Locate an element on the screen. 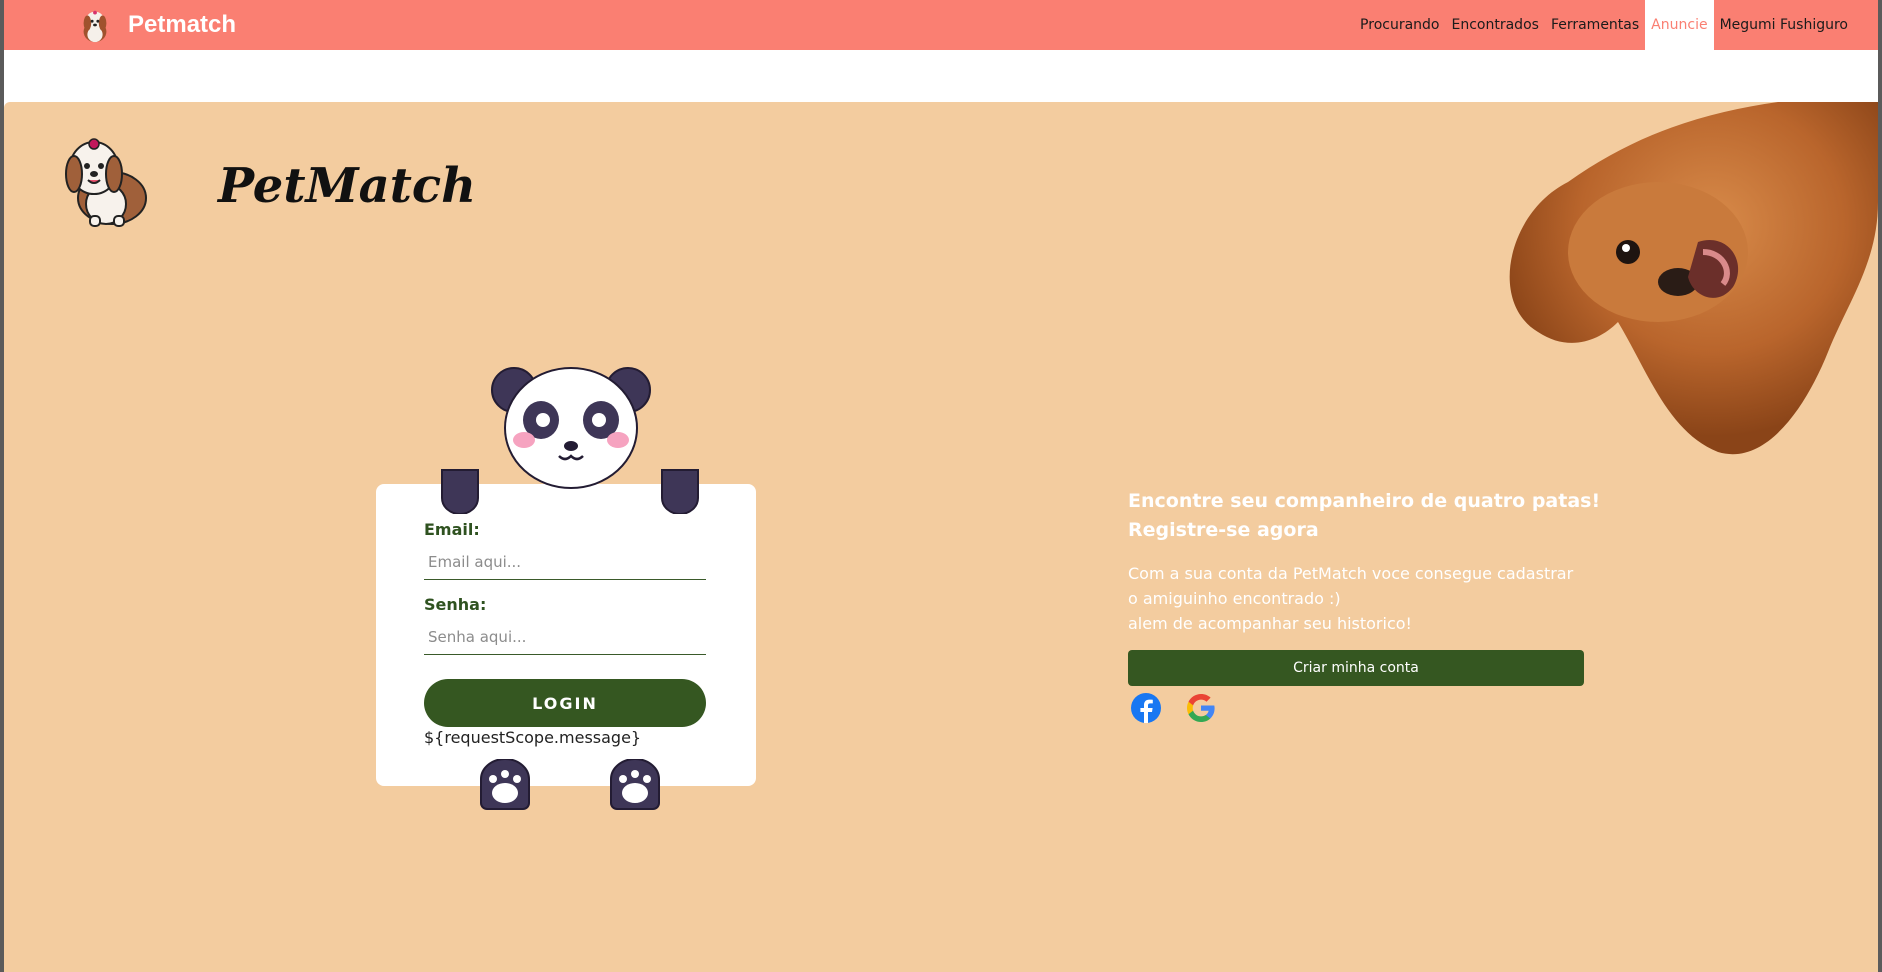 The image size is (1882, 972). promo-text-3: alem de acompanhar seu historico! is located at coordinates (1270, 623).